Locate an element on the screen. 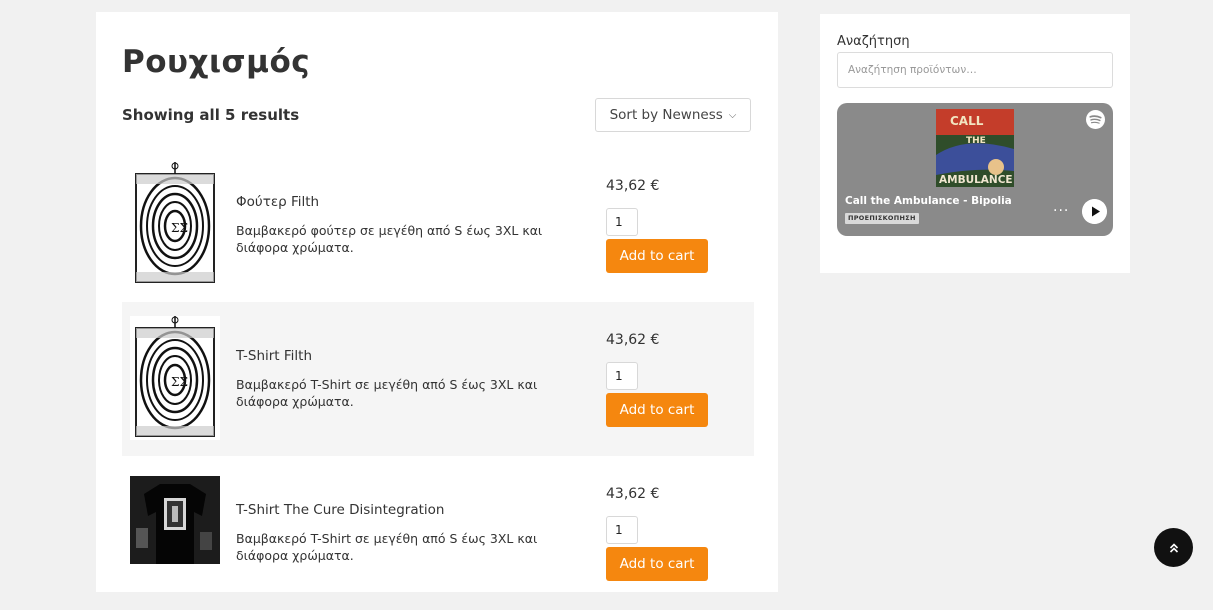 The width and height of the screenshot is (1213, 610). product-name: T-Shirt Filth is located at coordinates (274, 356).